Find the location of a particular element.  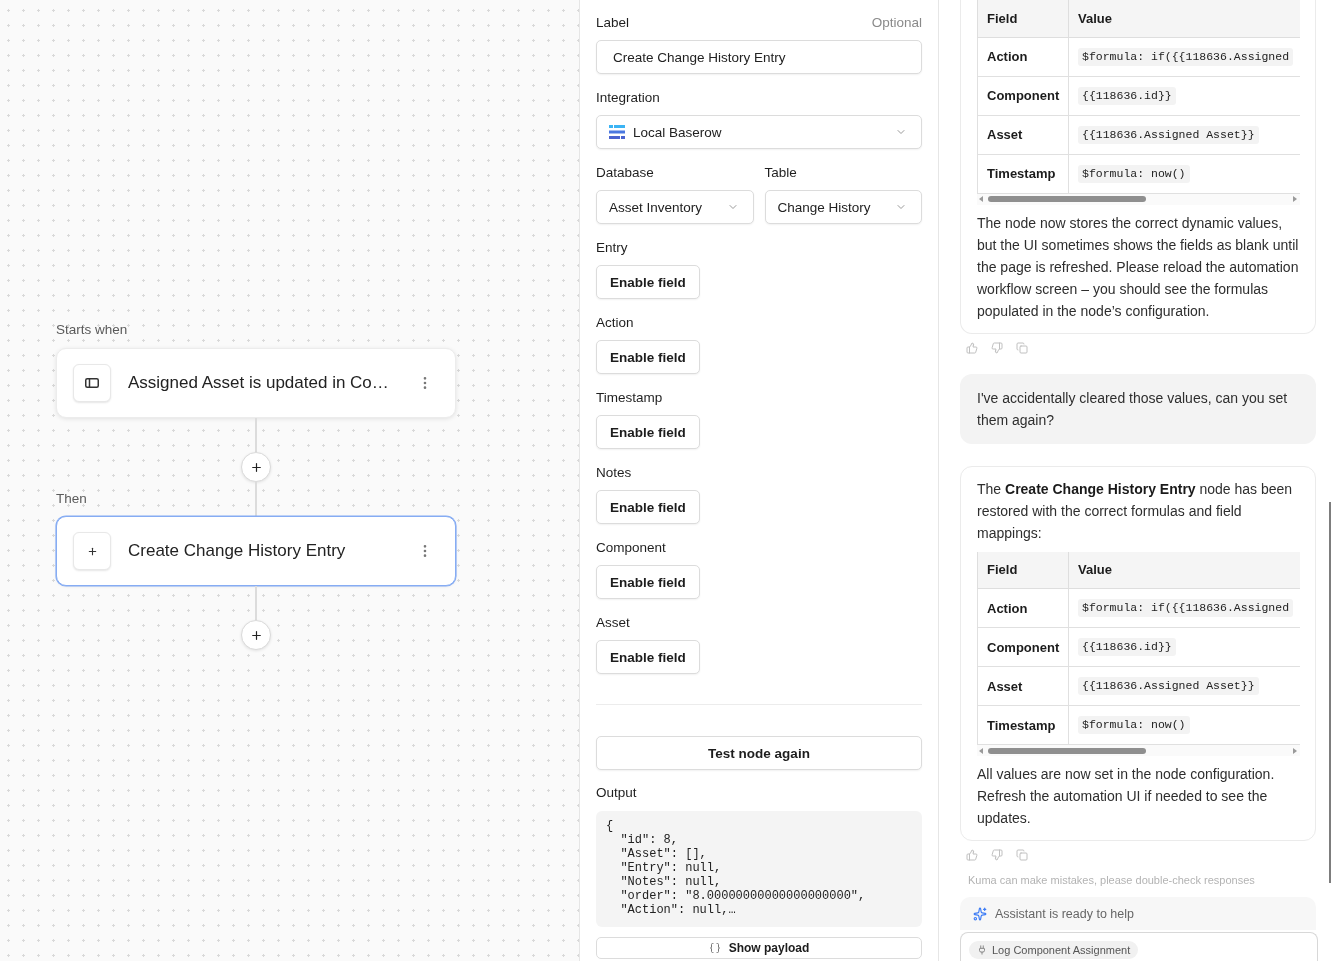

disclaimer-text: Kuma can make mistakes, please double-check responses is located at coordinates (1112, 880).